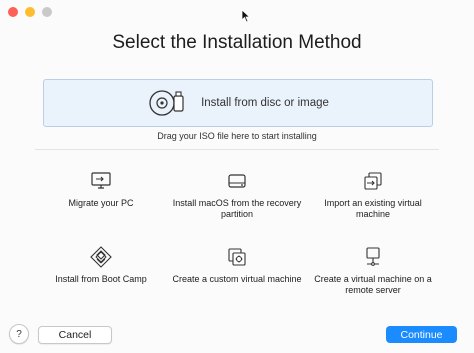 The width and height of the screenshot is (474, 353). I want to click on import-vm-icon, so click(373, 181).